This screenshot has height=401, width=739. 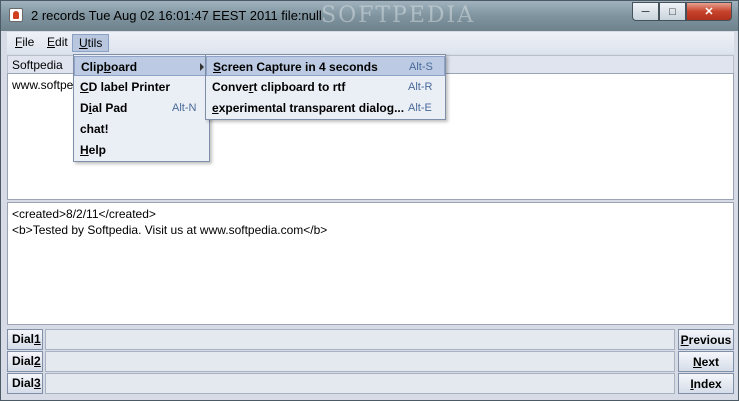 I want to click on java-app-icon, so click(x=16, y=15).